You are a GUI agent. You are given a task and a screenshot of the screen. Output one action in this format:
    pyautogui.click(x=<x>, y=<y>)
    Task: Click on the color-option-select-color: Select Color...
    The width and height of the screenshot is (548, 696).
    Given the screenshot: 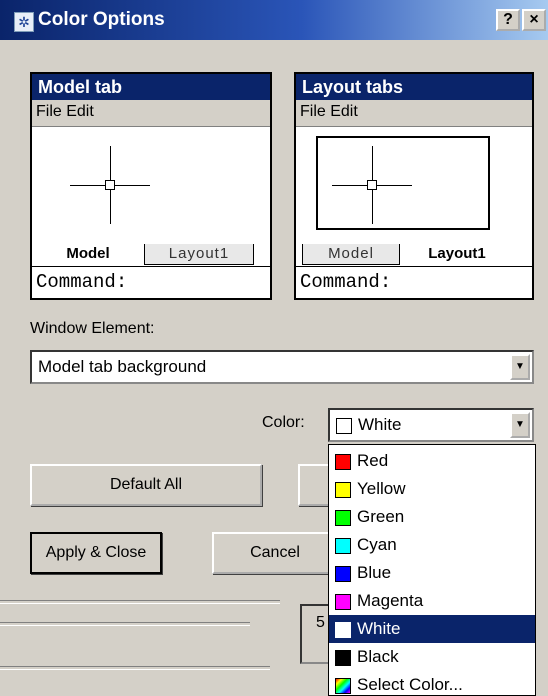 What is the action you would take?
    pyautogui.click(x=432, y=683)
    